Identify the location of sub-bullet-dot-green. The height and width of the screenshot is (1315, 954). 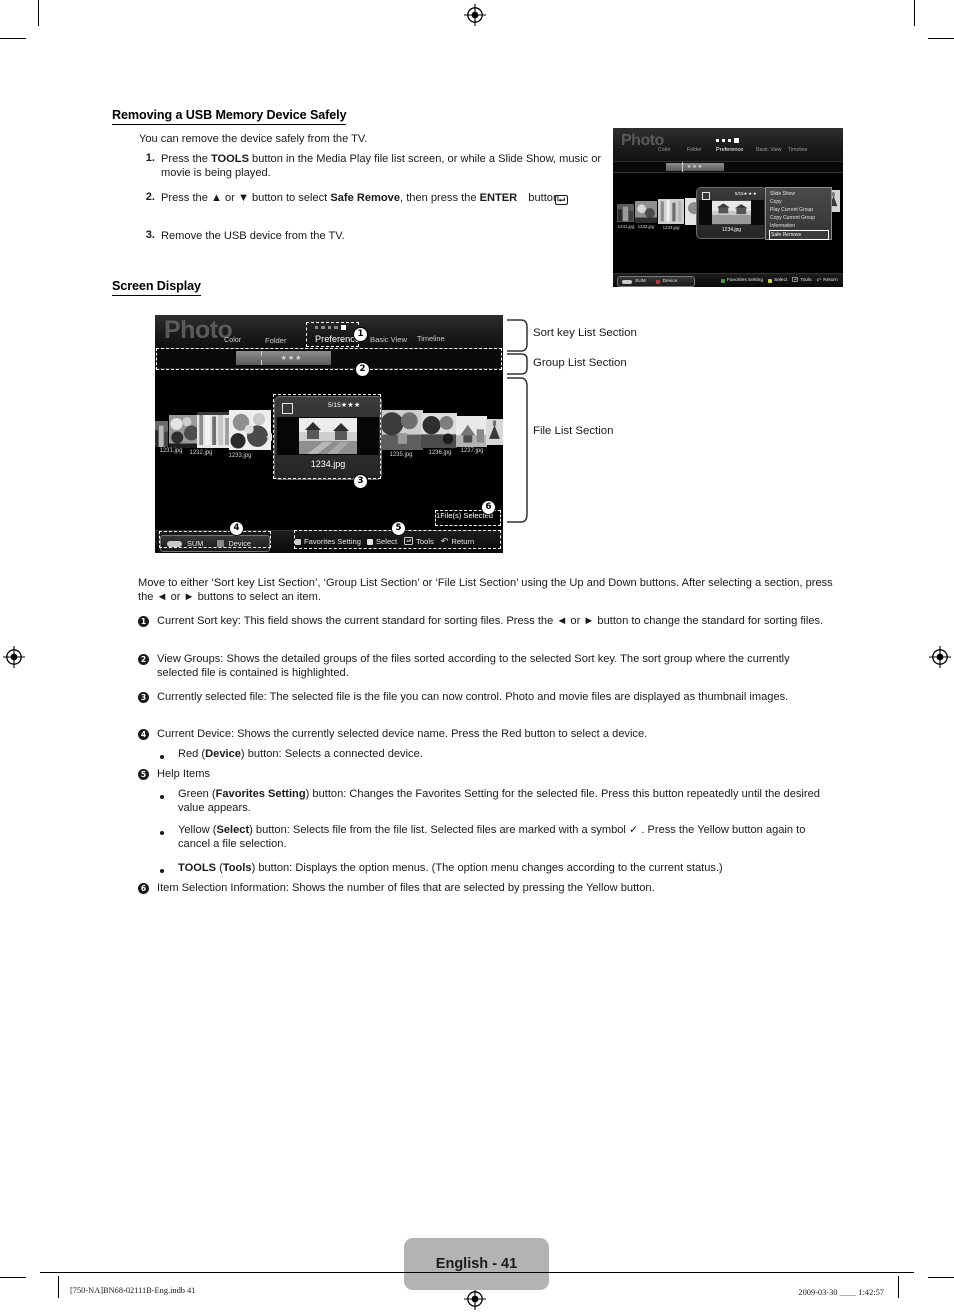
(162, 797).